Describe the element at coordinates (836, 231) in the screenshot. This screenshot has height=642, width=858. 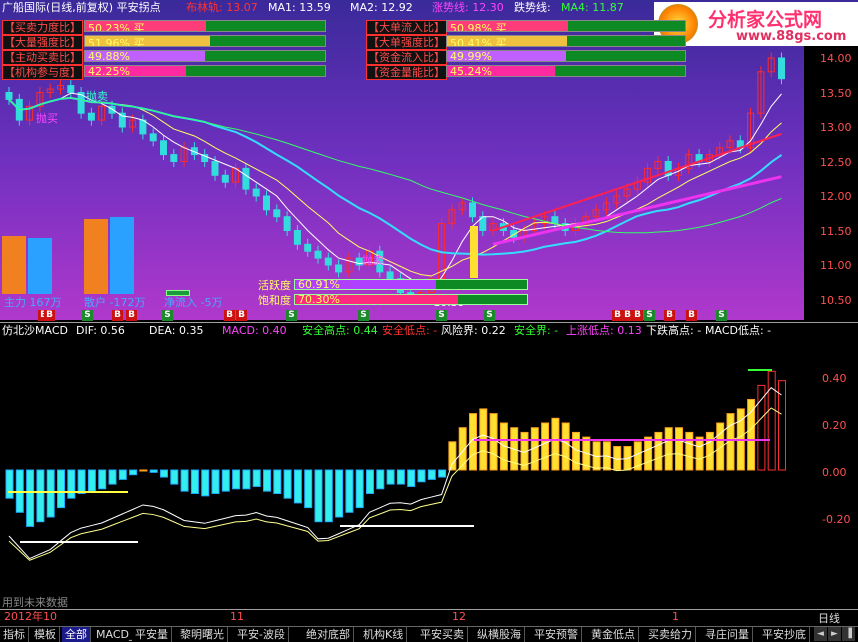
I see `price-tick-5: 11.50` at that location.